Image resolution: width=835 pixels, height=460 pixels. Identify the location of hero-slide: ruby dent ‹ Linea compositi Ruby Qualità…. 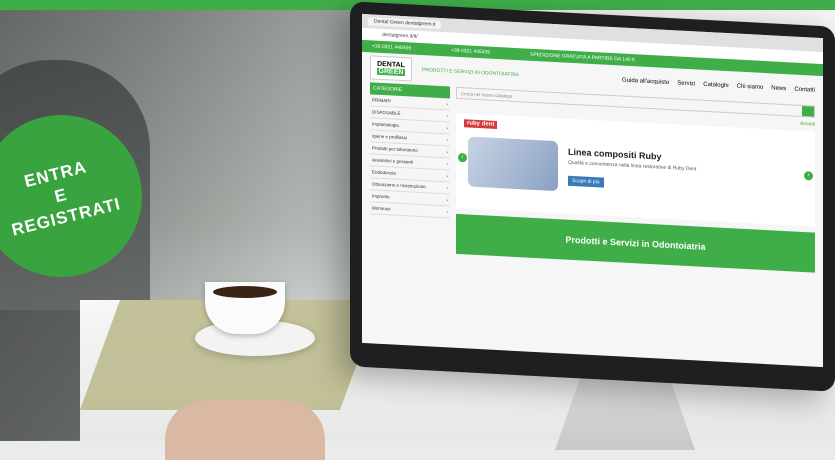
(635, 169).